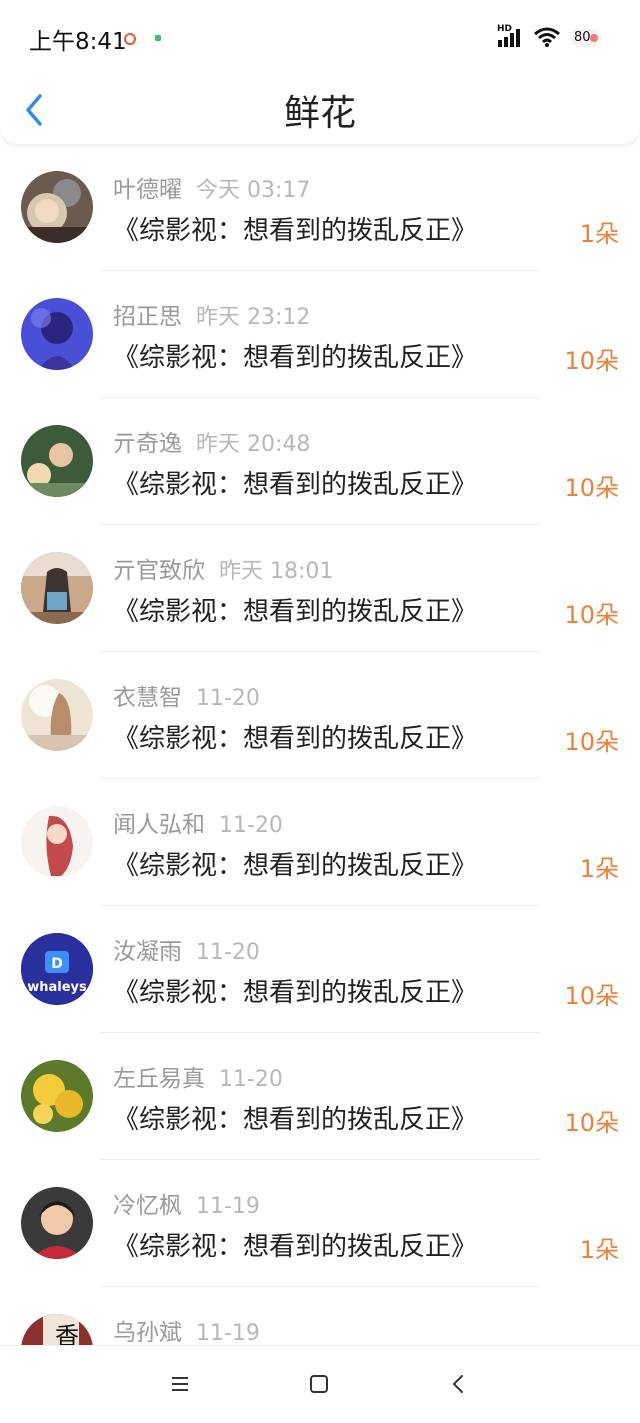  What do you see at coordinates (582, 37) in the screenshot?
I see `battery-level: 80` at bounding box center [582, 37].